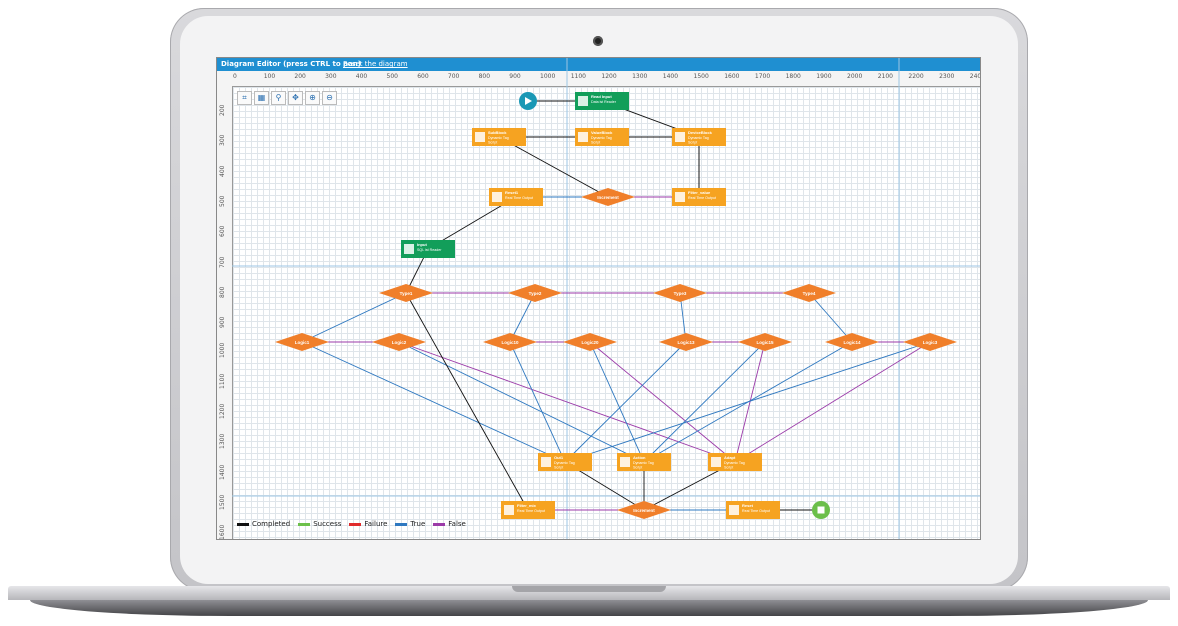 Image resolution: width=1178 pixels, height=626 pixels. I want to click on node-subtitle: SQL ist Reader, so click(429, 250).